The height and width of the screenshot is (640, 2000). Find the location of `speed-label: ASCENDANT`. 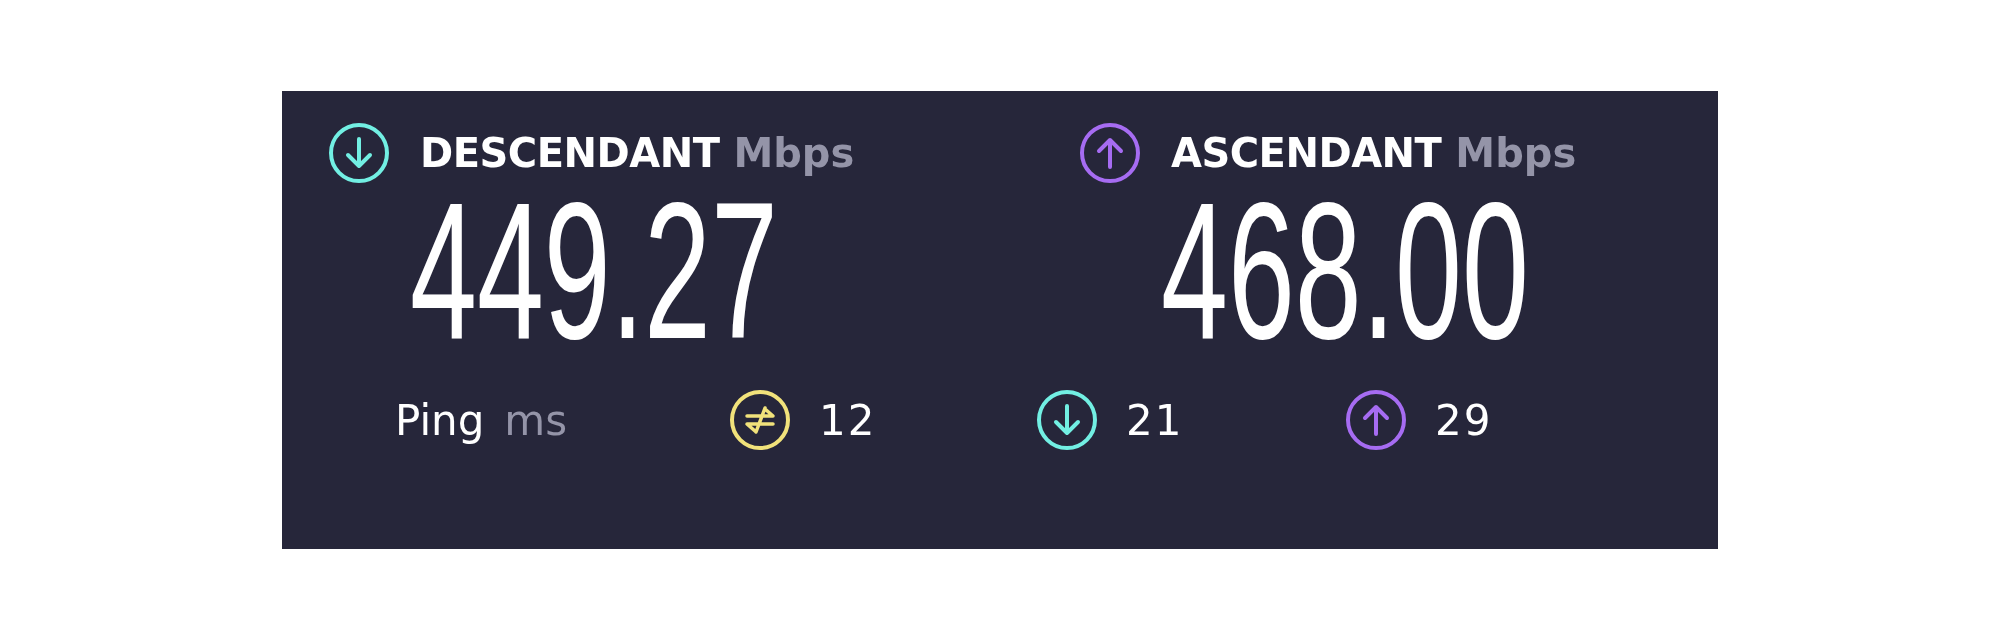

speed-label: ASCENDANT is located at coordinates (1306, 153).